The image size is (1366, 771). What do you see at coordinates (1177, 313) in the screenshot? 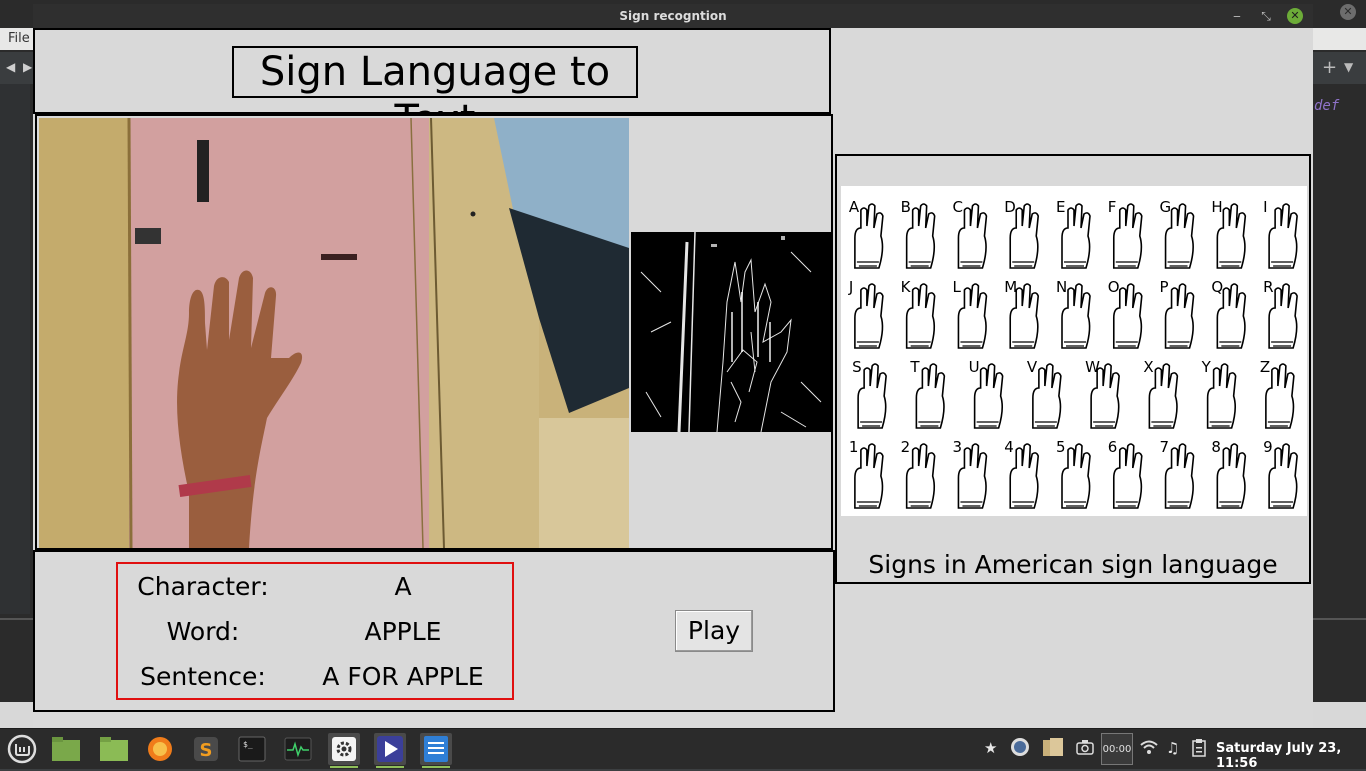
I see `asl-sign-P: P` at bounding box center [1177, 313].